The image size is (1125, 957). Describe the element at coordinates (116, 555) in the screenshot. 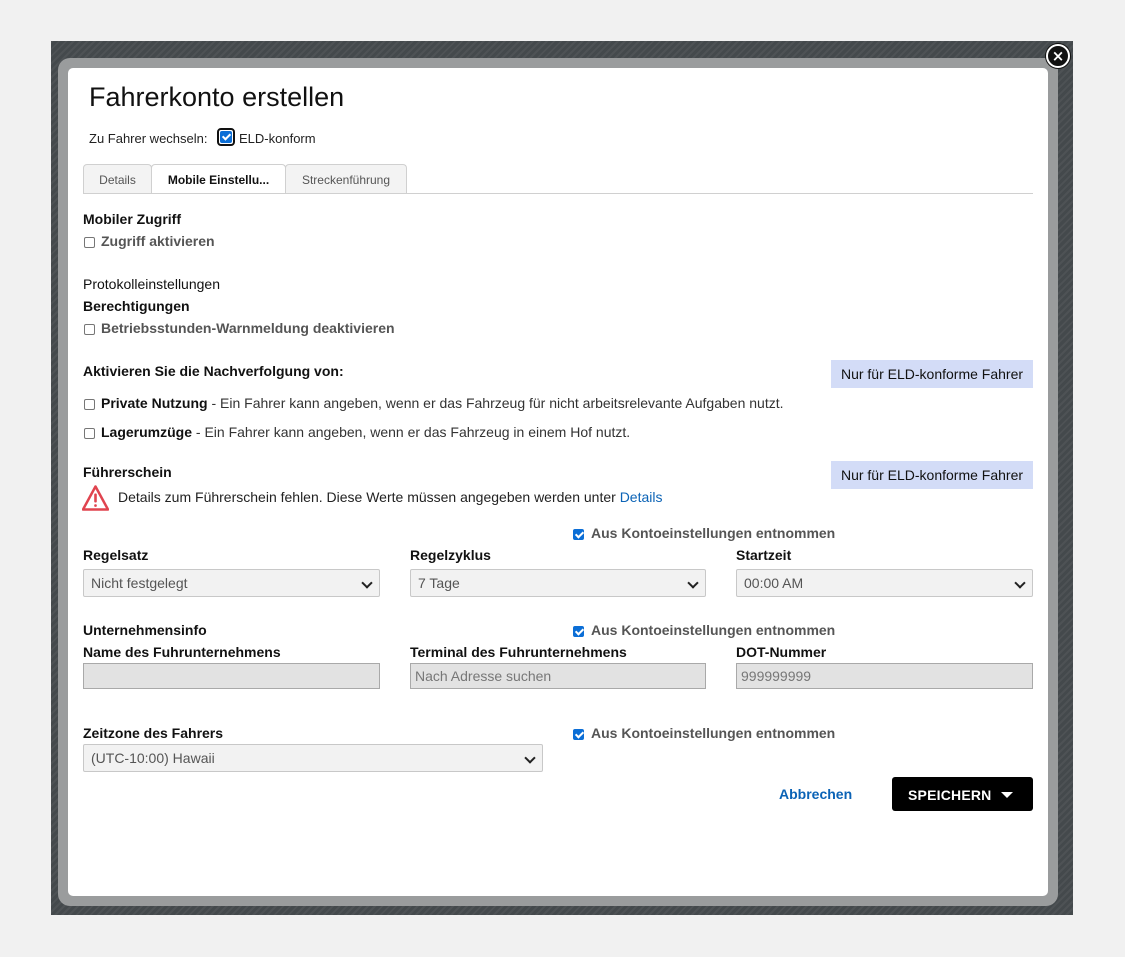

I see `ruleset-label: Regelsatz` at that location.